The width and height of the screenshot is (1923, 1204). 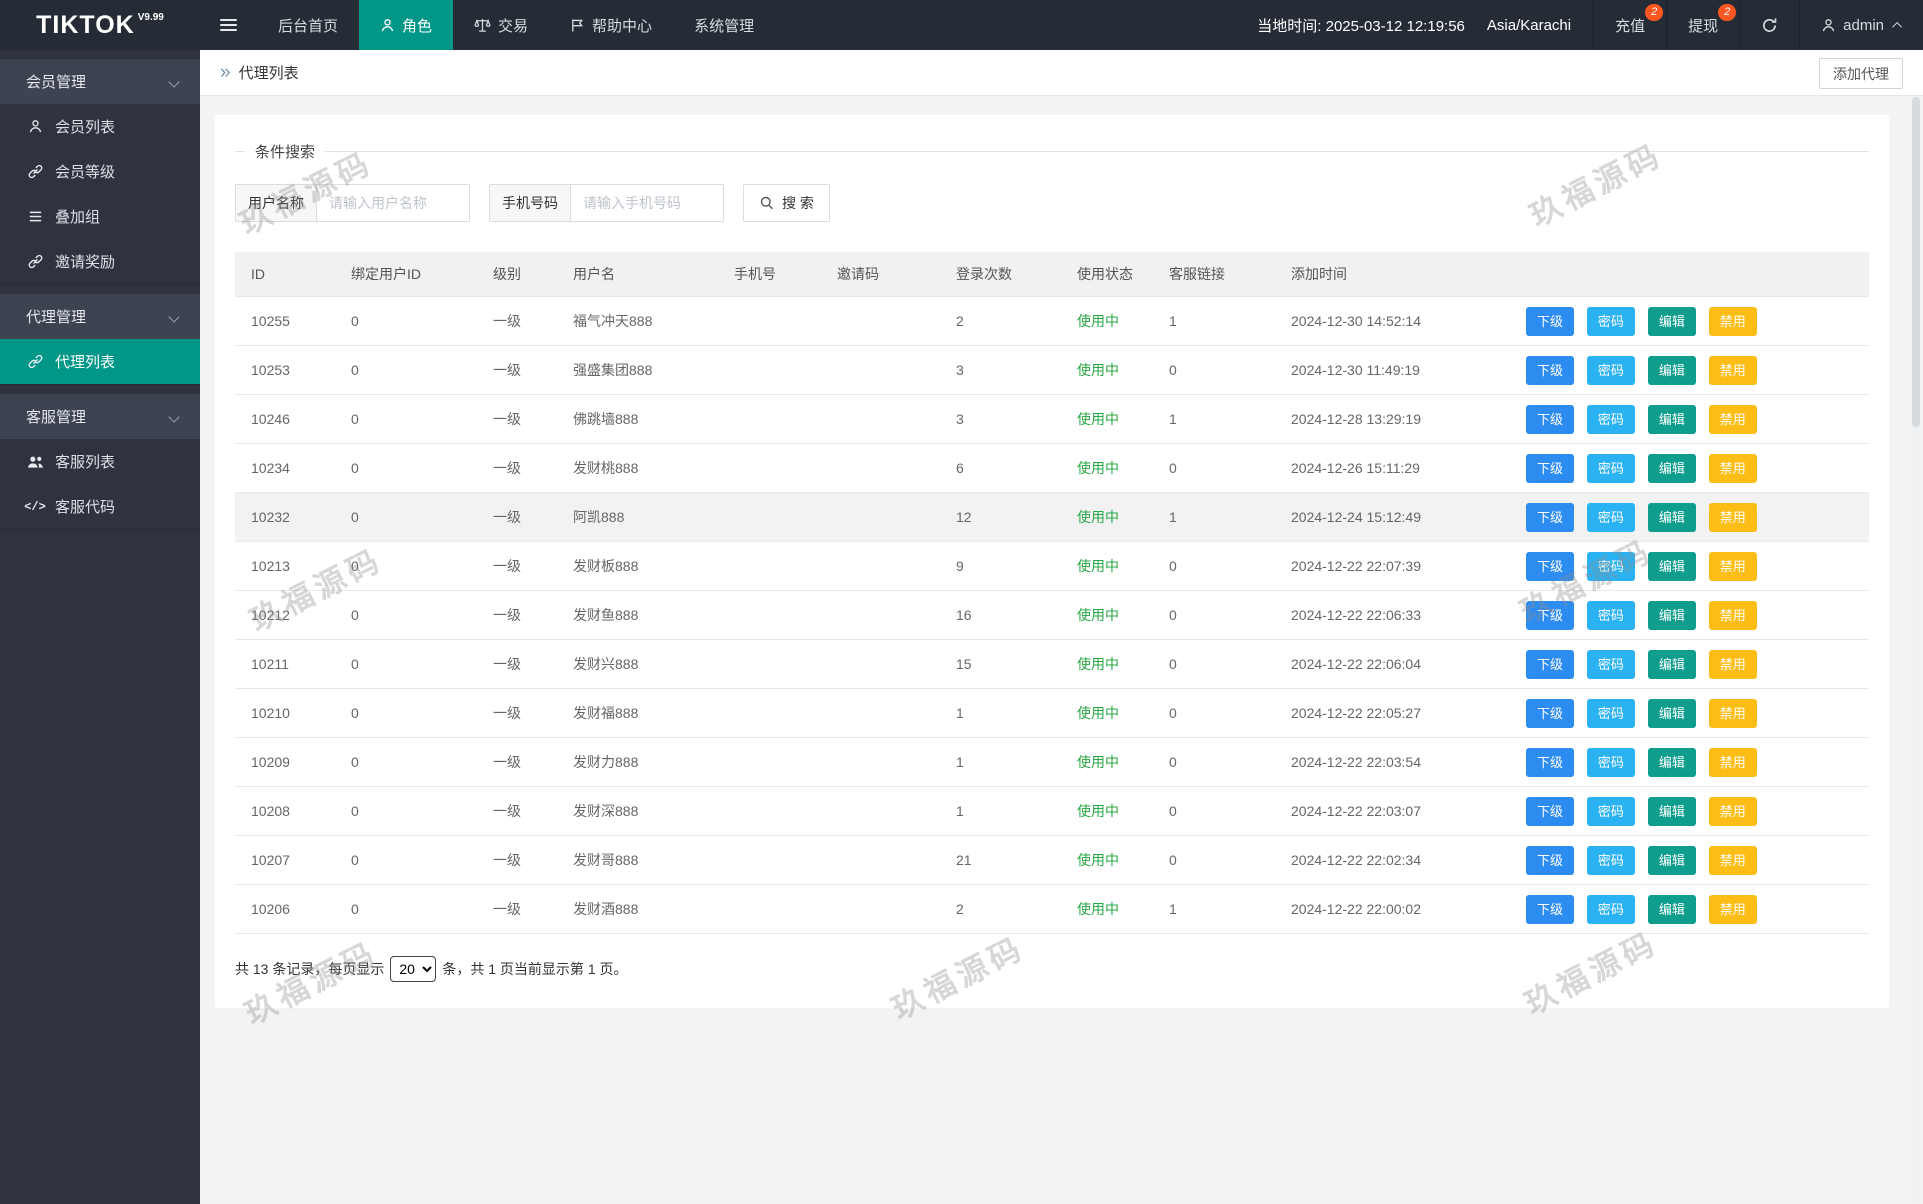 What do you see at coordinates (285, 566) in the screenshot?
I see `cell-id: 10213` at bounding box center [285, 566].